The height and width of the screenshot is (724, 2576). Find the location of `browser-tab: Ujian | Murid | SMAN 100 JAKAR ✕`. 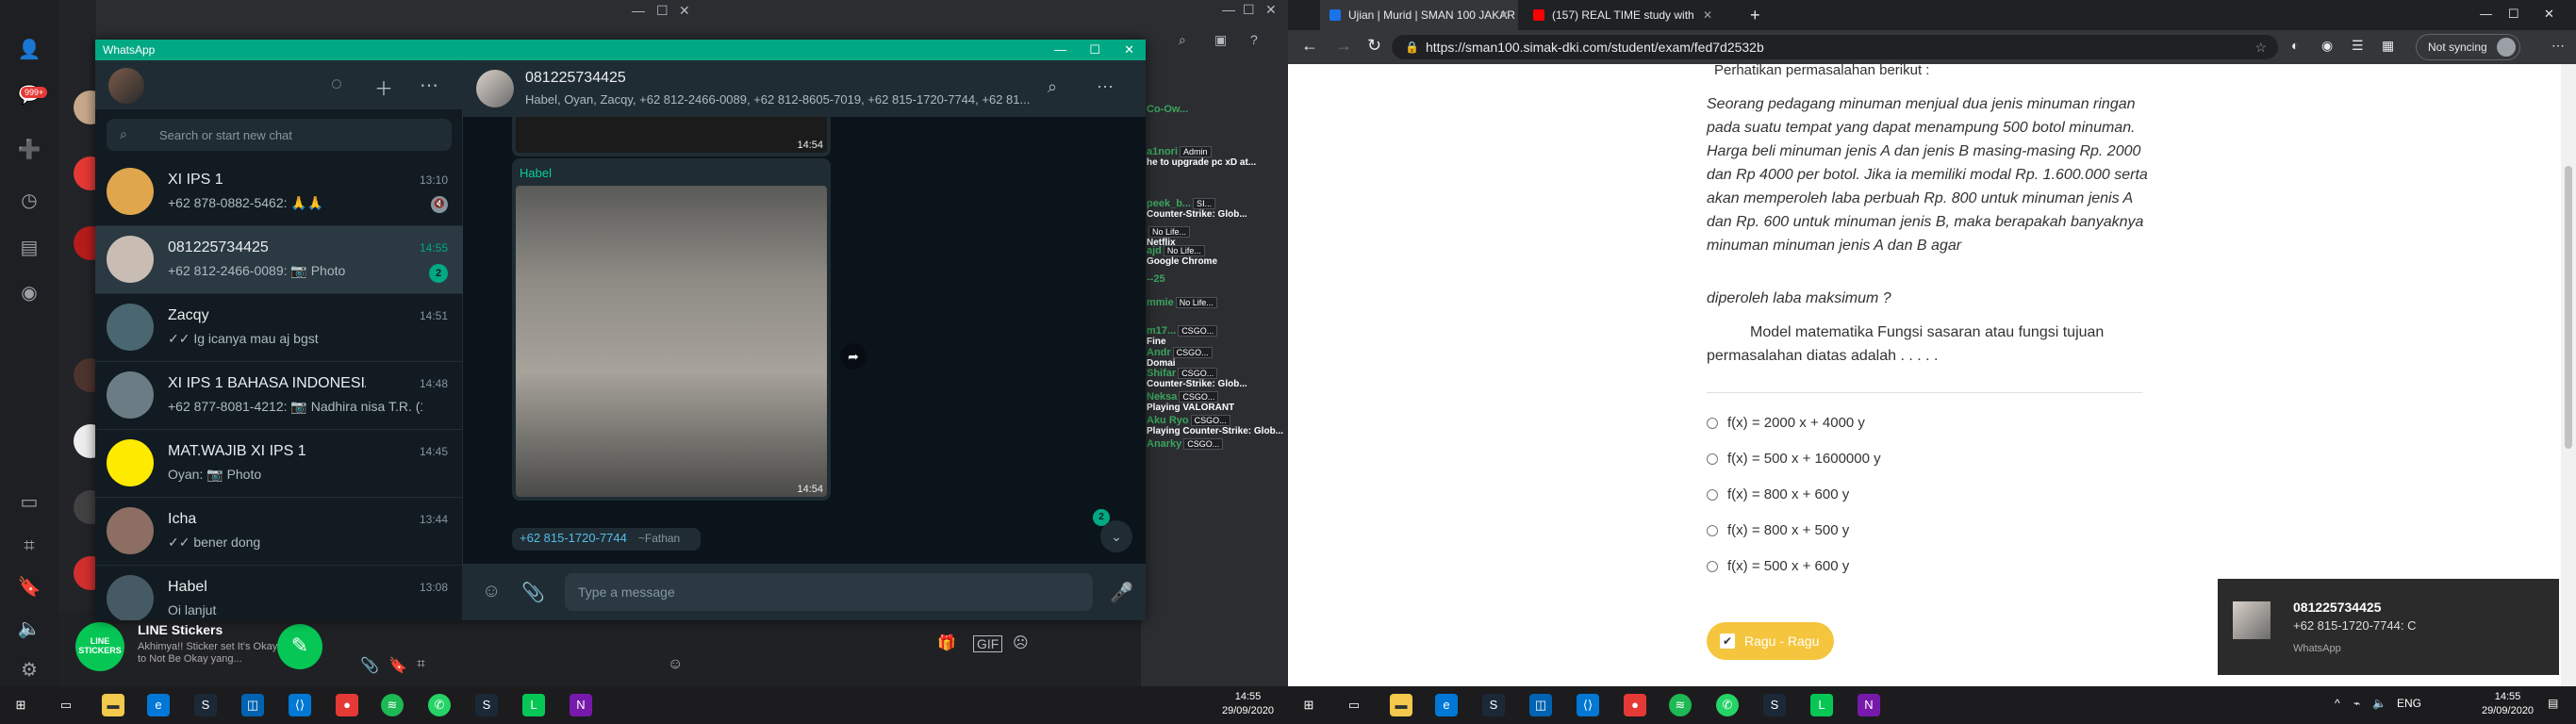

browser-tab: Ujian | Murid | SMAN 100 JAKAR ✕ is located at coordinates (1419, 15).